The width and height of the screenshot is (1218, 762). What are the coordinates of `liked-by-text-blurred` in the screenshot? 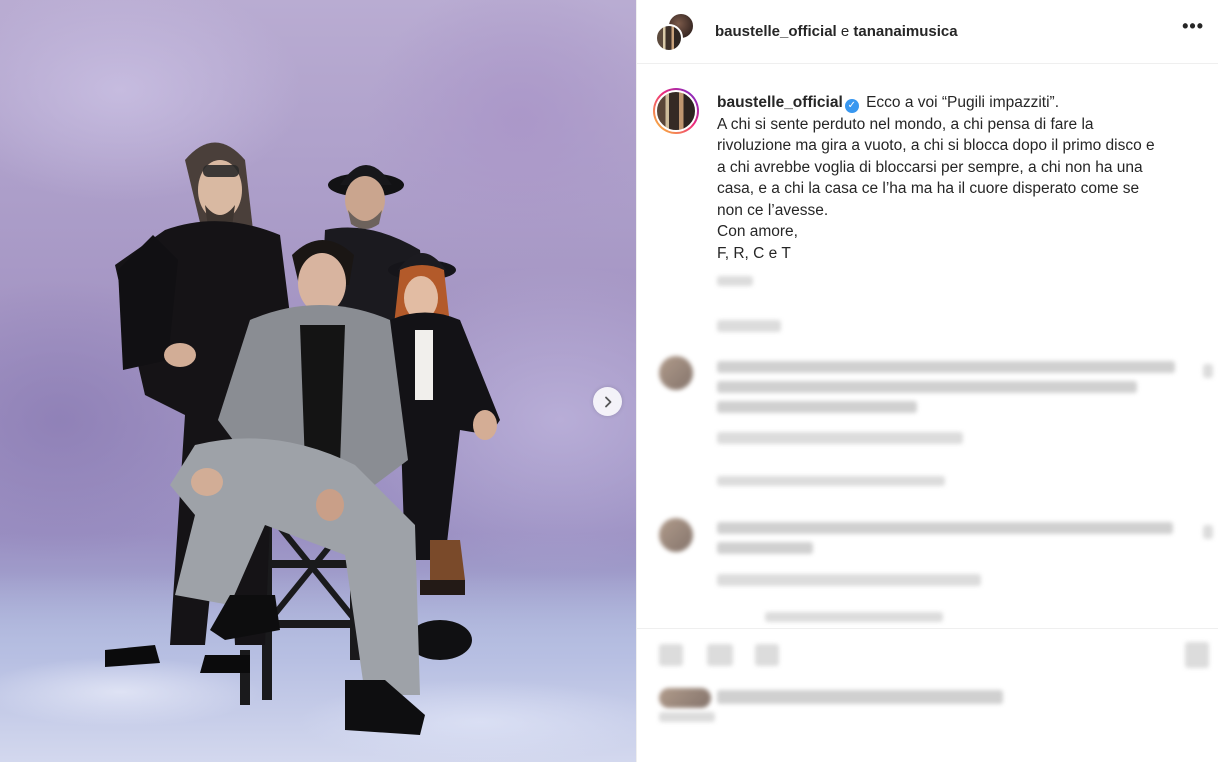 It's located at (860, 697).